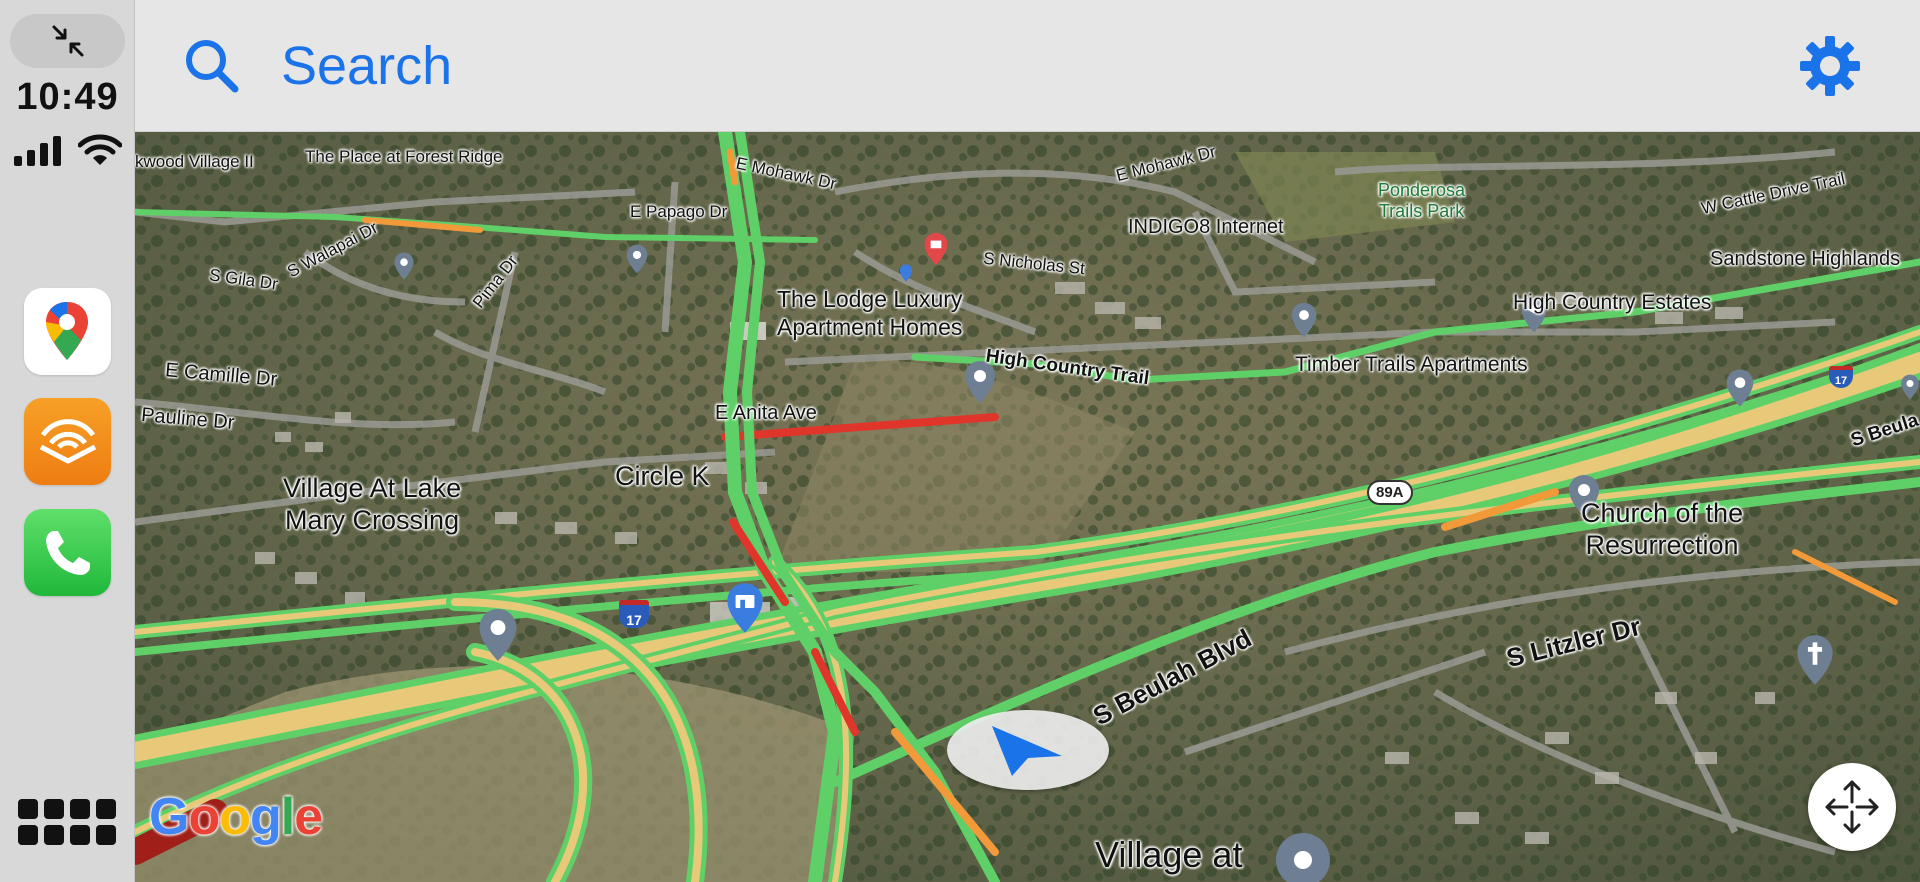  I want to click on audible-icon, so click(67, 440).